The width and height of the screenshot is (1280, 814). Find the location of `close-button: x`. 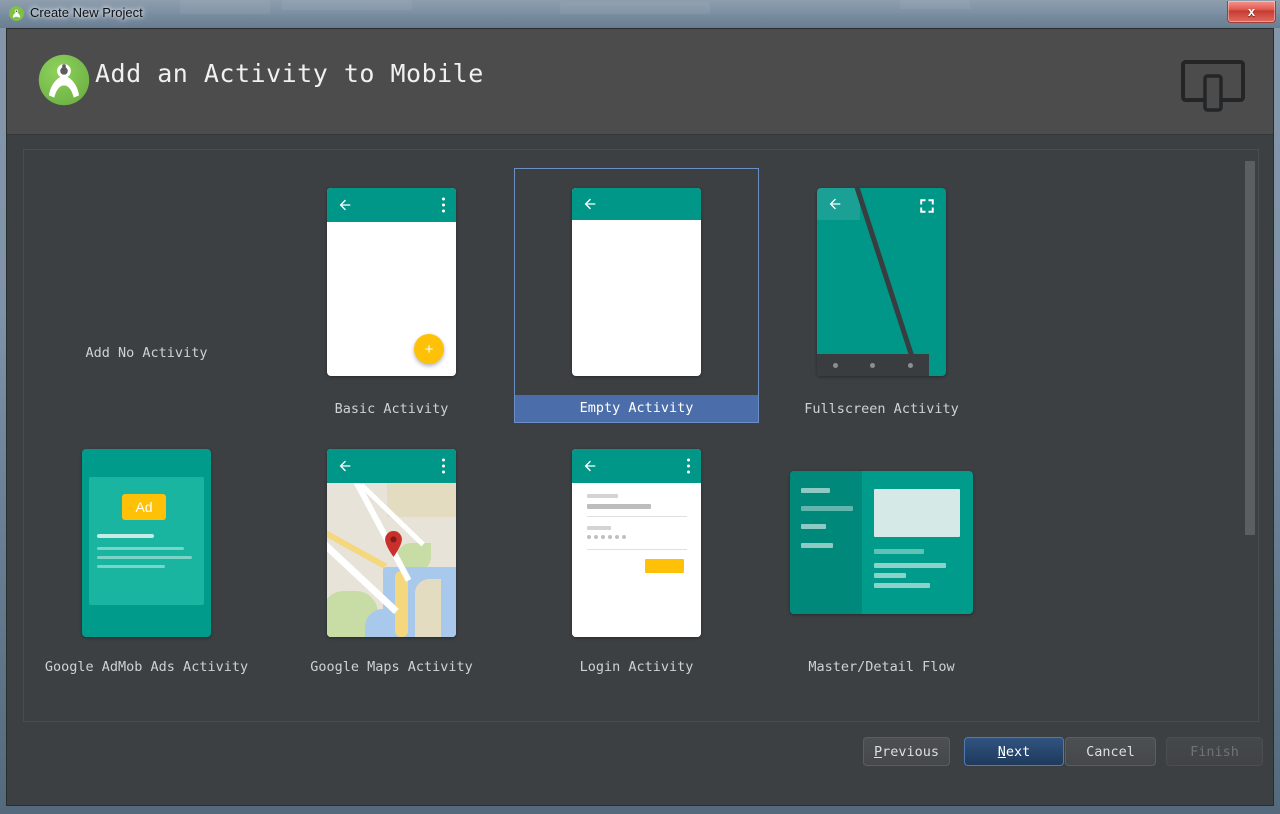

close-button: x is located at coordinates (1251, 12).